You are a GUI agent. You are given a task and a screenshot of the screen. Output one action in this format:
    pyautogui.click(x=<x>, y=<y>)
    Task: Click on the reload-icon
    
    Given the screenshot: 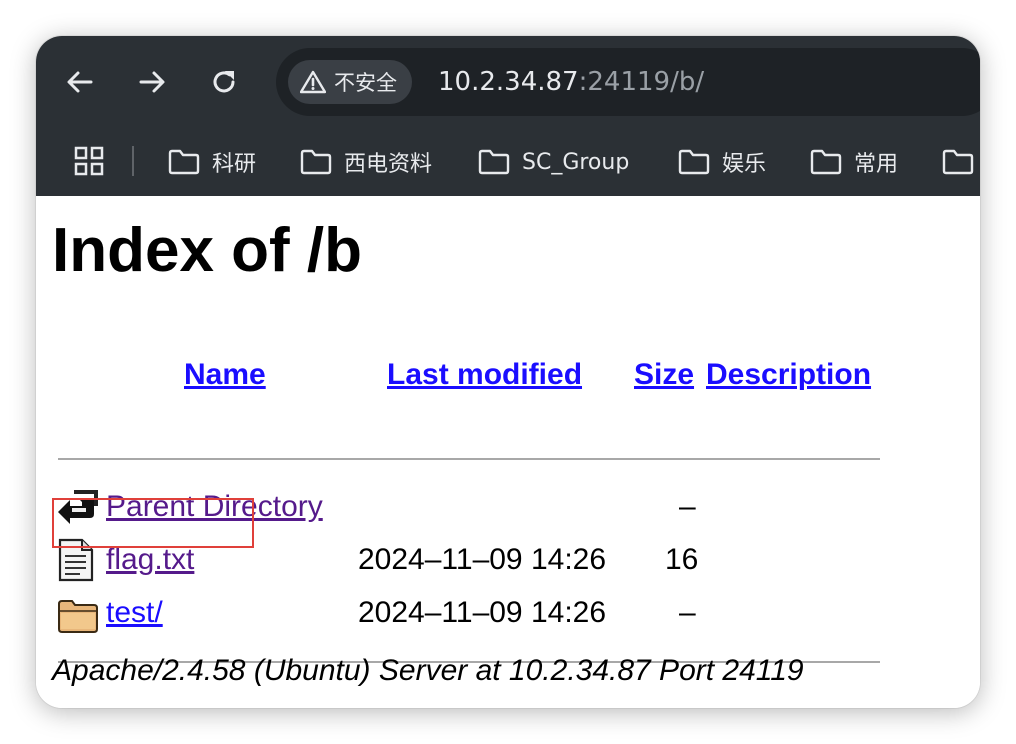 What is the action you would take?
    pyautogui.click(x=224, y=82)
    